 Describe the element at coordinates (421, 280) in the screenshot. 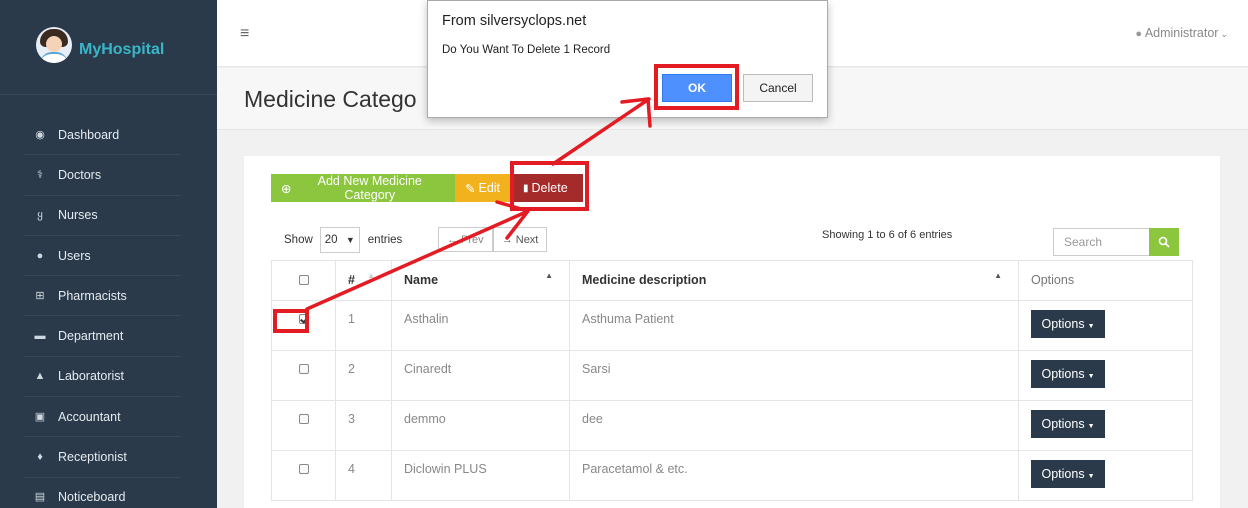

I see `col-name-label: Name` at that location.